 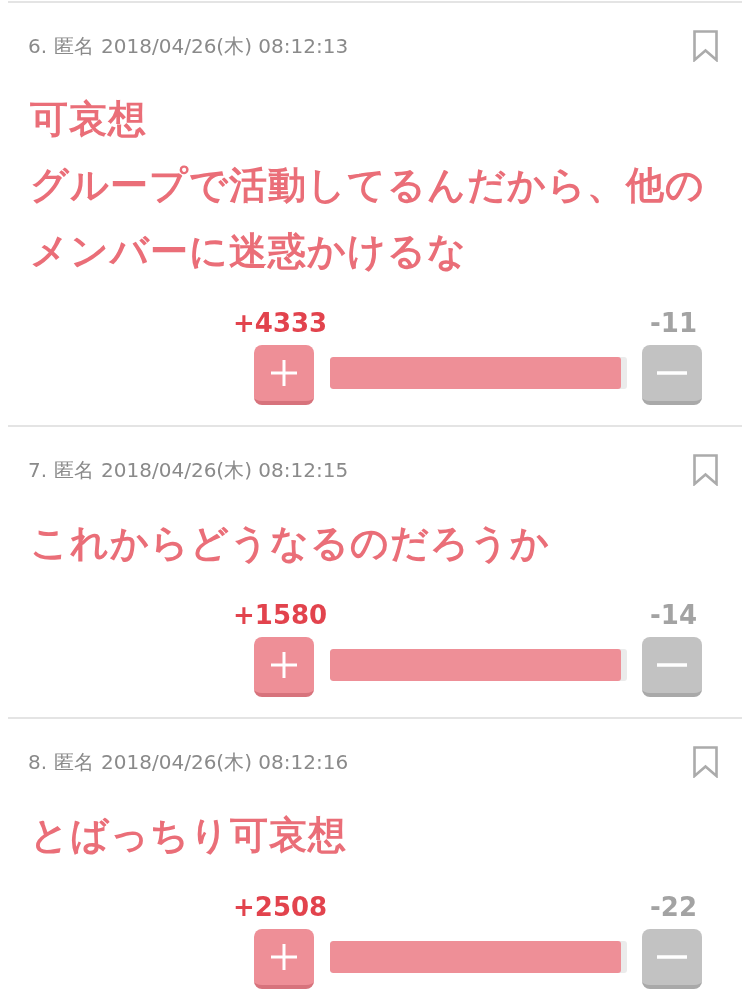 I want to click on post-timestamp: 2018/04/26(木) 08:12:13, so click(x=225, y=46).